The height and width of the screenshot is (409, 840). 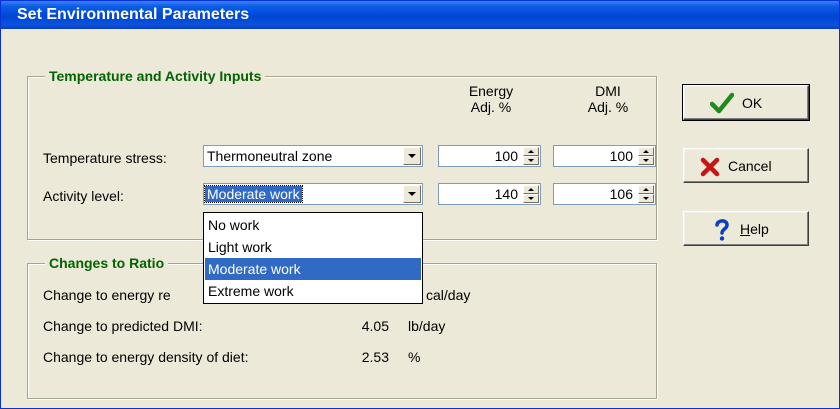 I want to click on activity-level-select: Moderate work, so click(x=313, y=194).